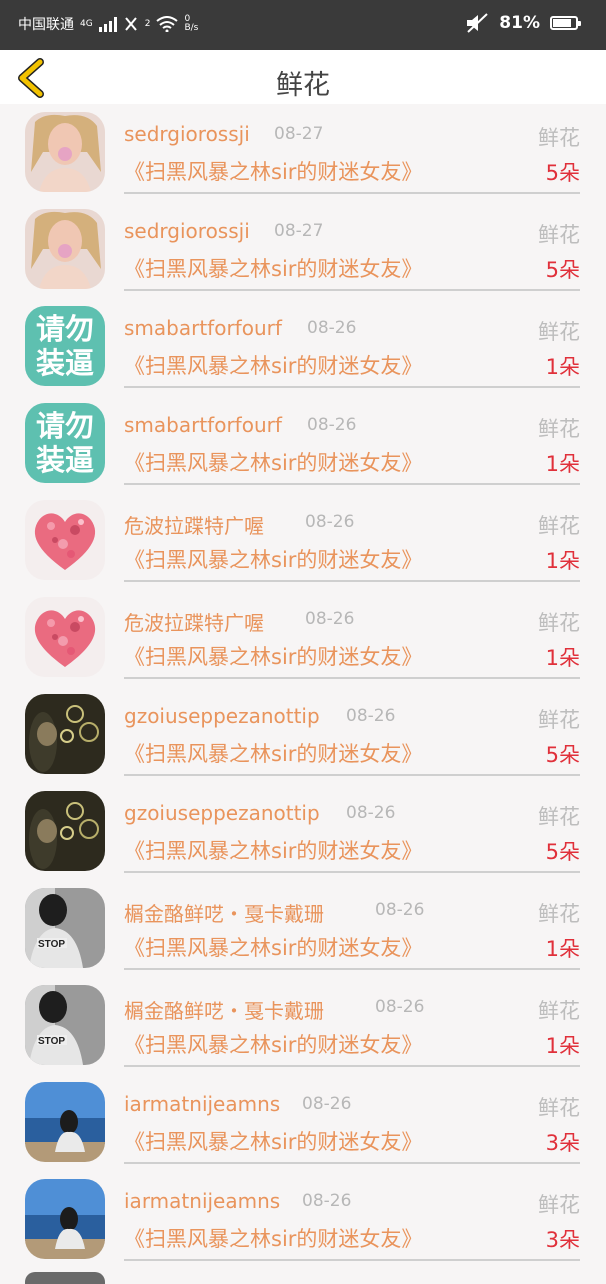  I want to click on battery-percent: 81%, so click(519, 23).